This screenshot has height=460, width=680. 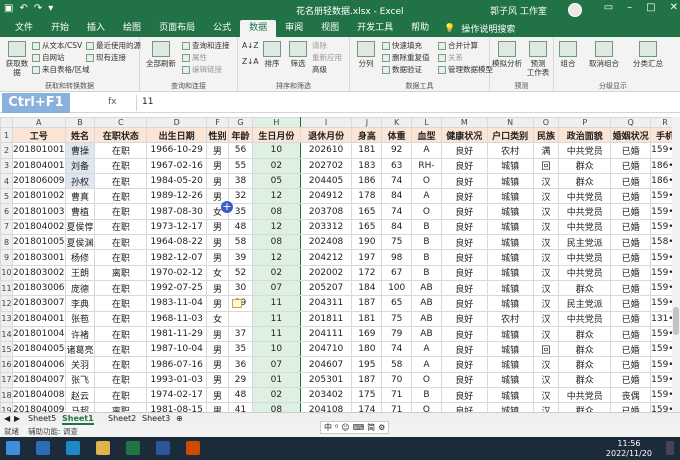 What do you see at coordinates (426, 318) in the screenshot?
I see `table-cell: AB` at bounding box center [426, 318].